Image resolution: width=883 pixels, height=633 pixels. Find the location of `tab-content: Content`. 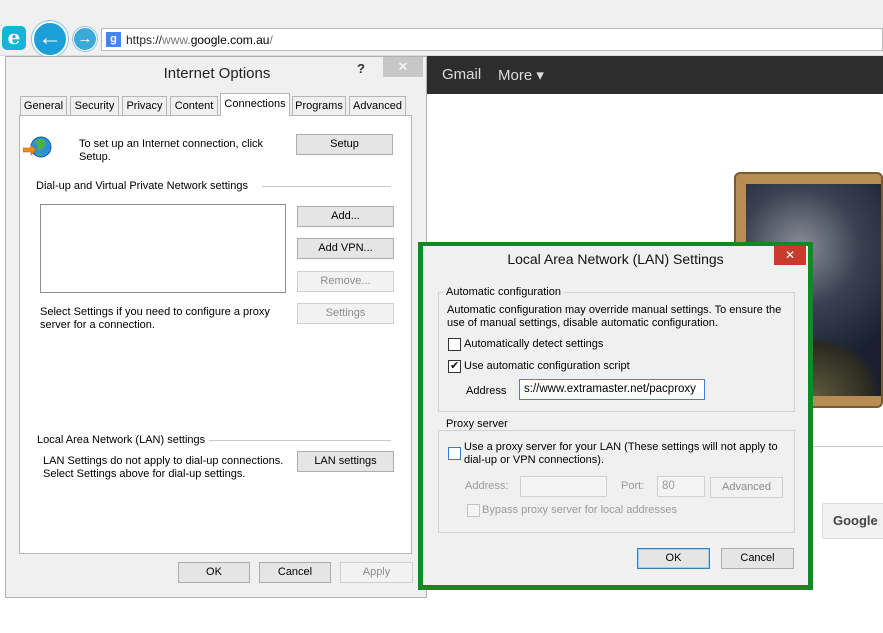

tab-content: Content is located at coordinates (194, 105).